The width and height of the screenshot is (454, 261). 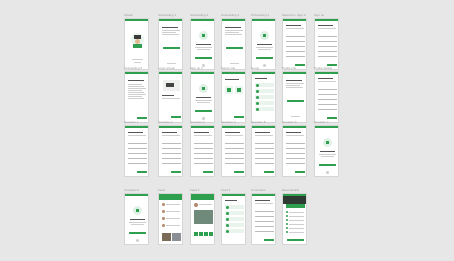 What do you see at coordinates (131, 190) in the screenshot?
I see `frame-label: Completed` at bounding box center [131, 190].